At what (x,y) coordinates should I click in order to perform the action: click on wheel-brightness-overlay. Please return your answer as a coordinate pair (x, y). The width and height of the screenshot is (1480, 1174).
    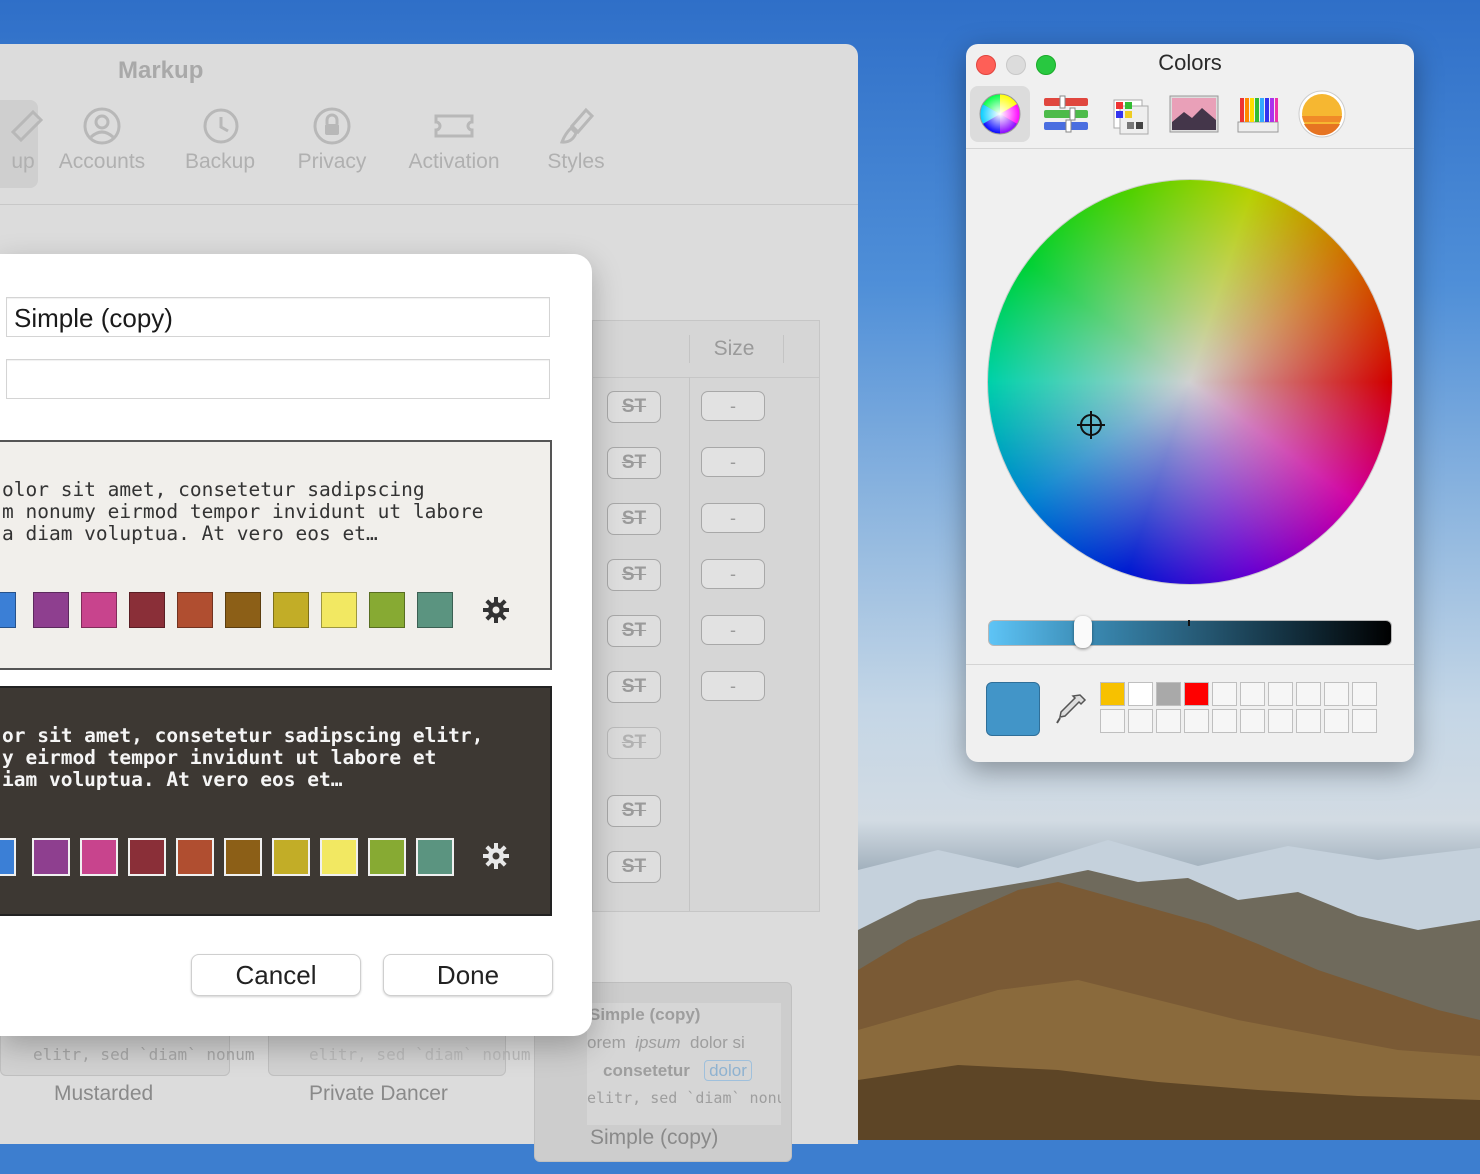
    Looking at the image, I should click on (1190, 382).